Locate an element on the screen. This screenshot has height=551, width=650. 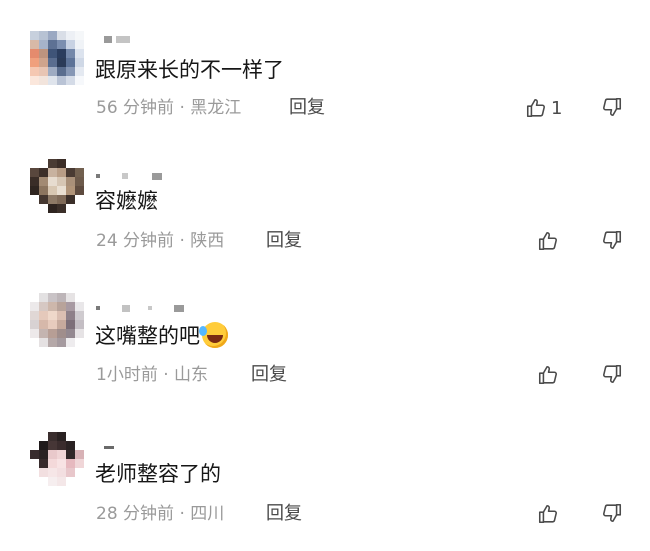
comment-text: 容嬷嬷 is located at coordinates (126, 201).